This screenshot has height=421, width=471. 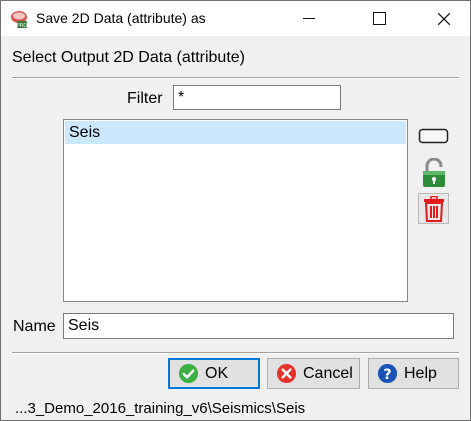 I want to click on unlock-button, so click(x=433, y=172).